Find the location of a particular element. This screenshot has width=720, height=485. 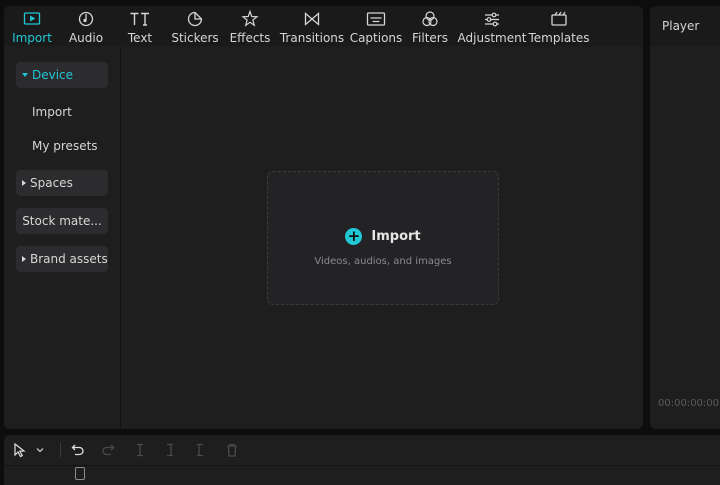

split-icon is located at coordinates (140, 450).